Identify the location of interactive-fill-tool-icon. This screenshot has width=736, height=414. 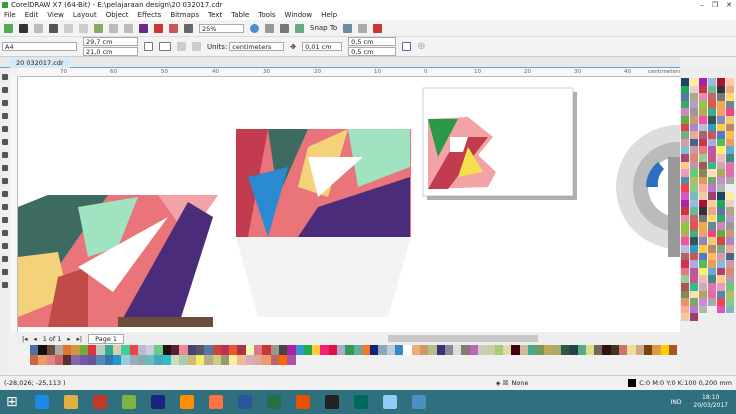
(5, 272).